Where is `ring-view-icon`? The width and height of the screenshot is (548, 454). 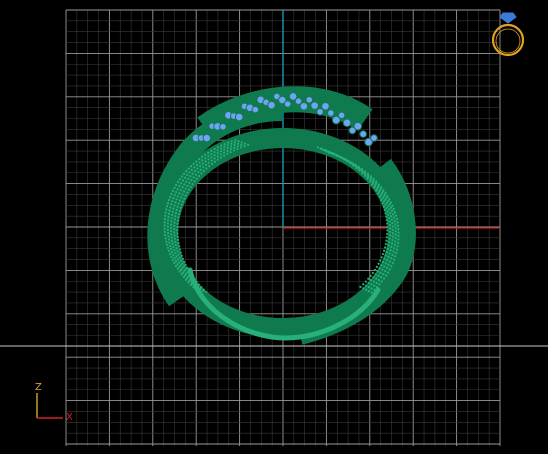
ring-view-icon is located at coordinates (508, 34).